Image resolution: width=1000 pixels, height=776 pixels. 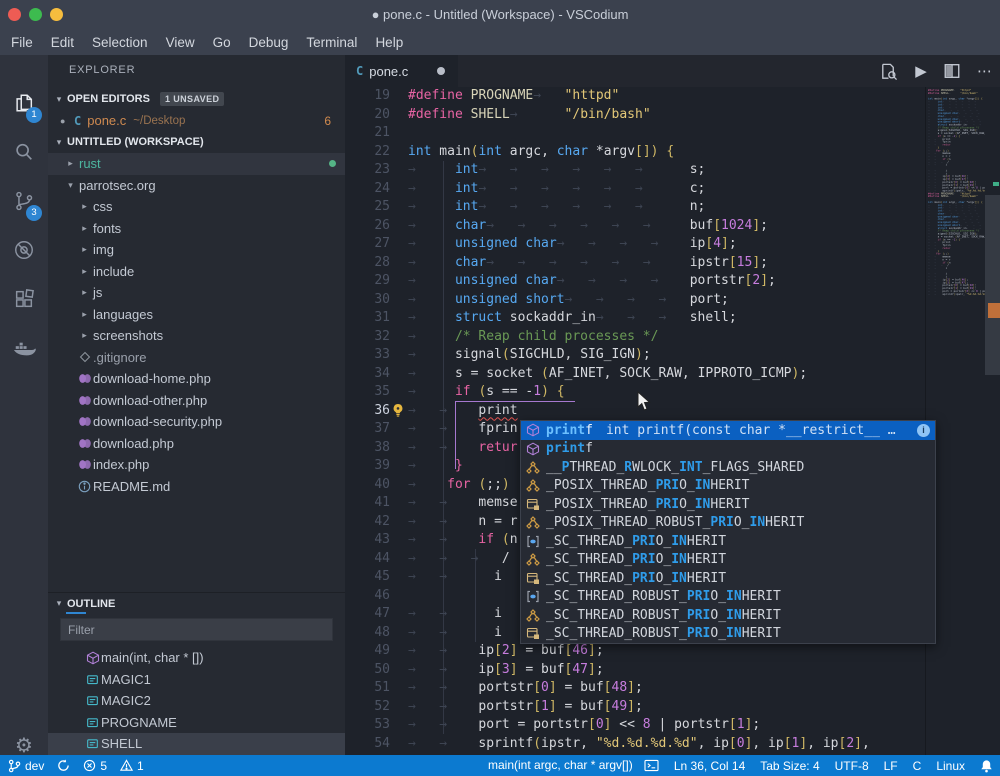 I want to click on scrollbar-thumb, so click(x=992, y=285).